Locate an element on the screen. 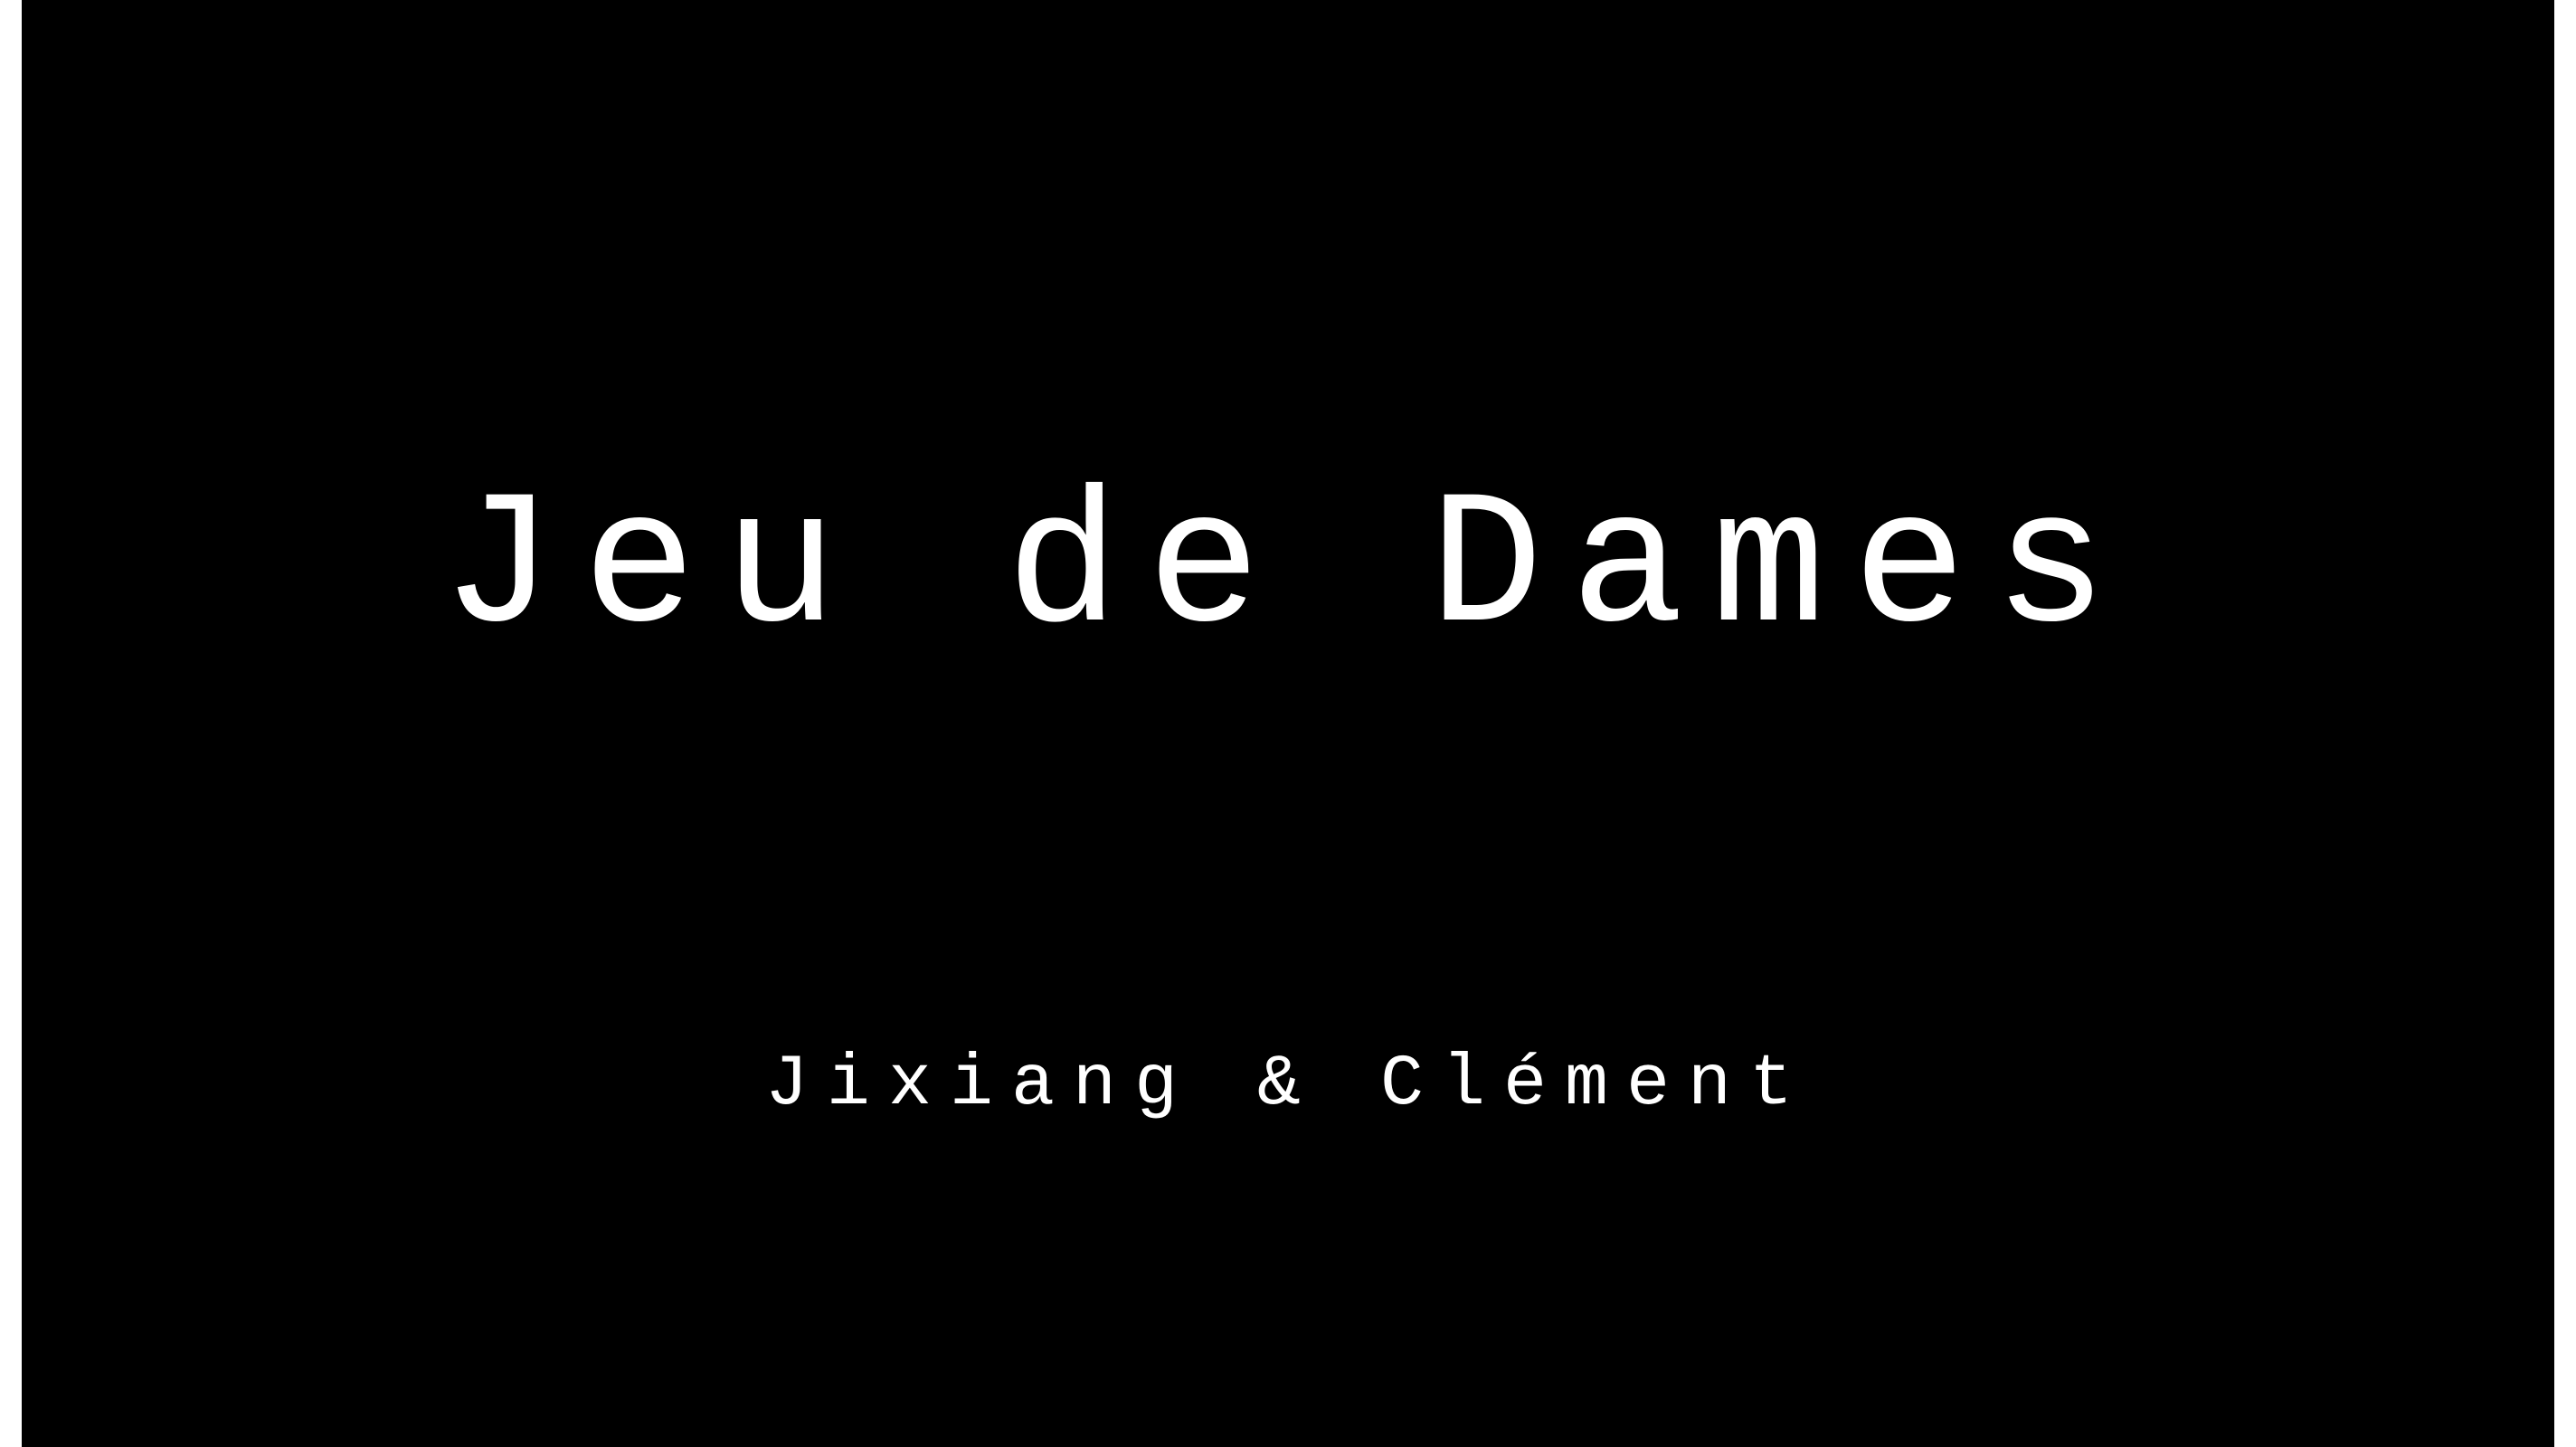 This screenshot has width=2576, height=1447. slide-subtitle: Jixiang & Clément is located at coordinates (1288, 1085).